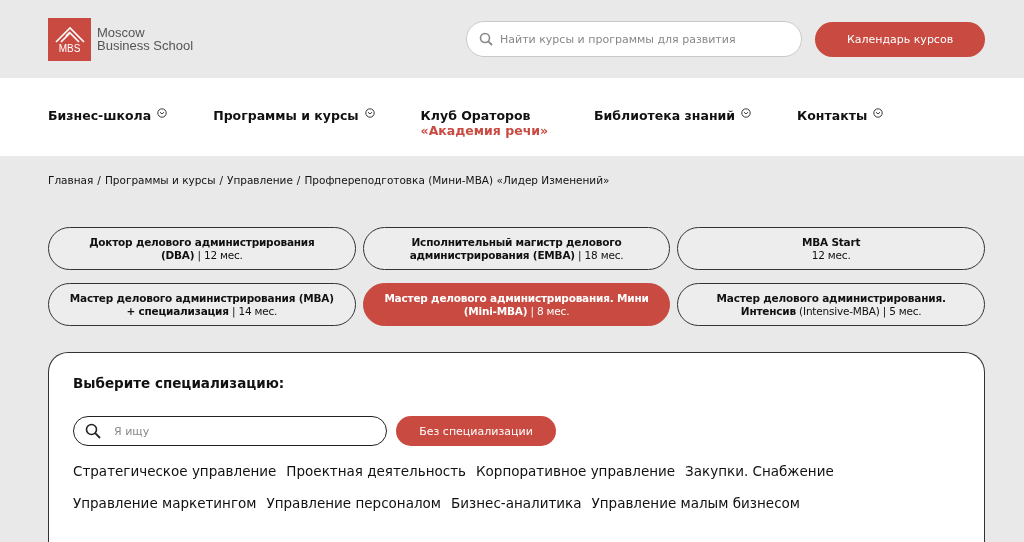 This screenshot has height=542, width=1024. I want to click on program-tab: Мастер делового администрирования. Мини (Mini-MBA) | 8 мес., so click(516, 304).